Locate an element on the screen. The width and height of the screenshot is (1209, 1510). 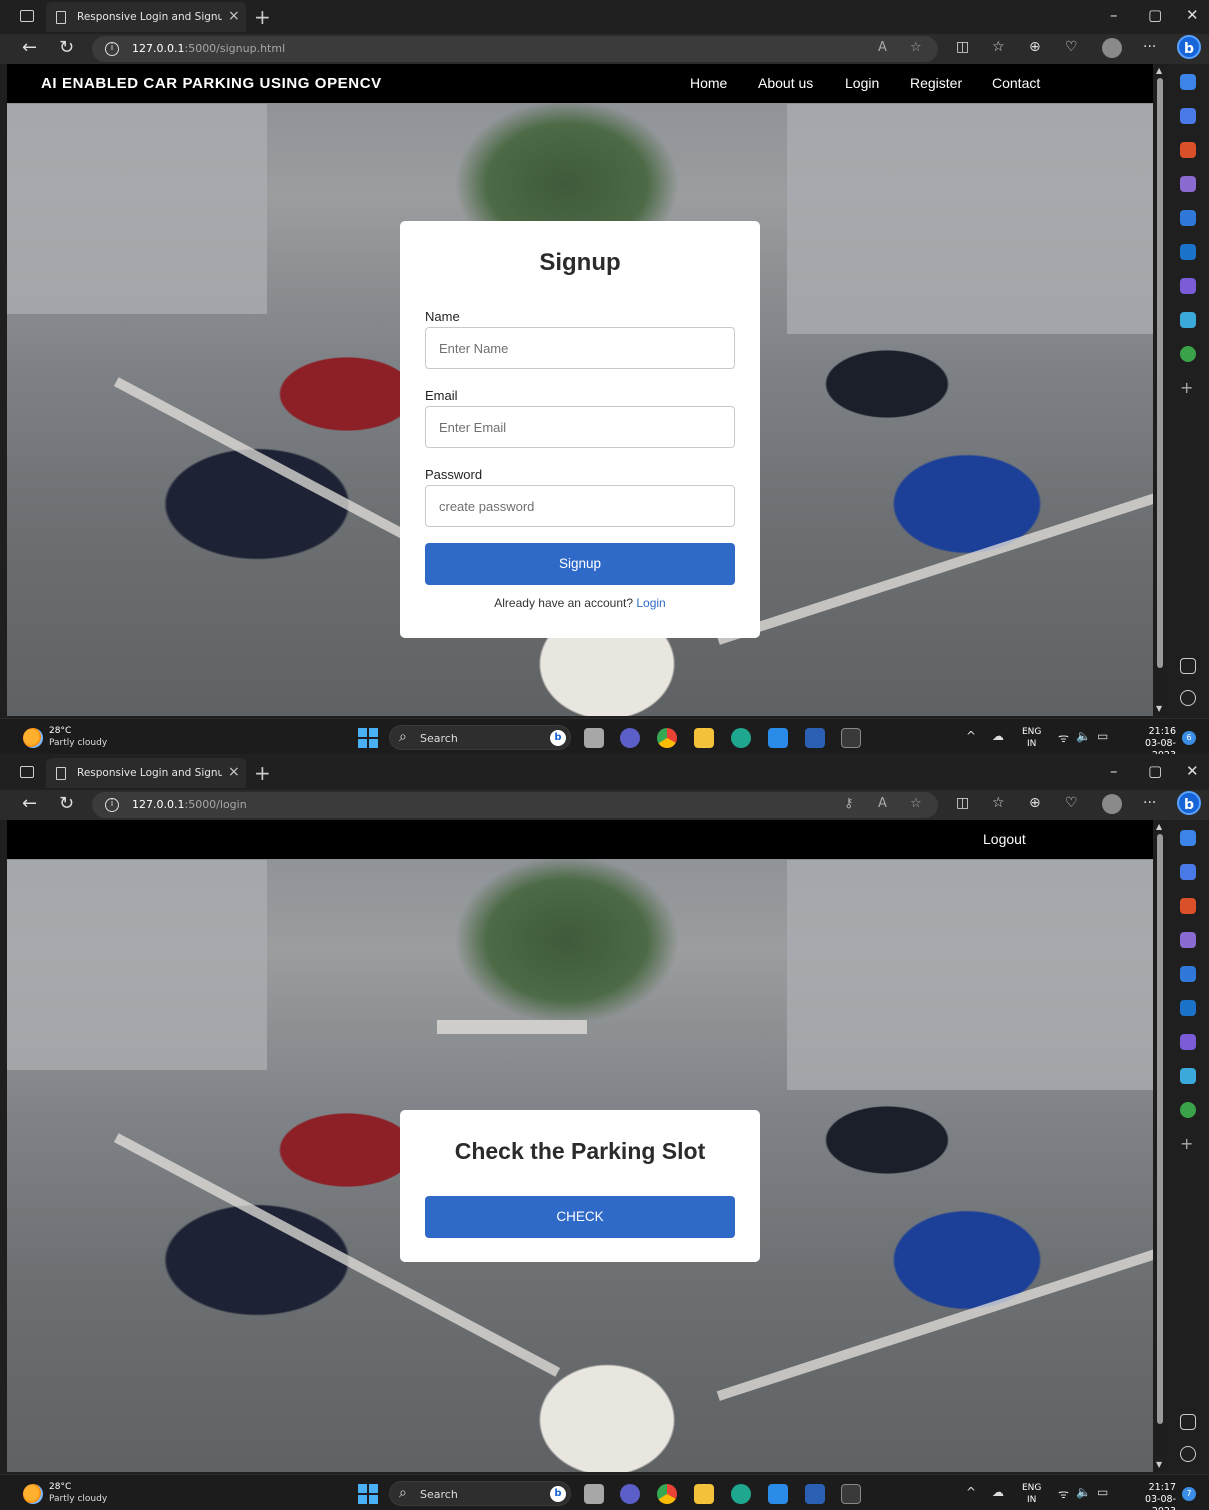
hide-sidebar-icon is located at coordinates (1188, 666).